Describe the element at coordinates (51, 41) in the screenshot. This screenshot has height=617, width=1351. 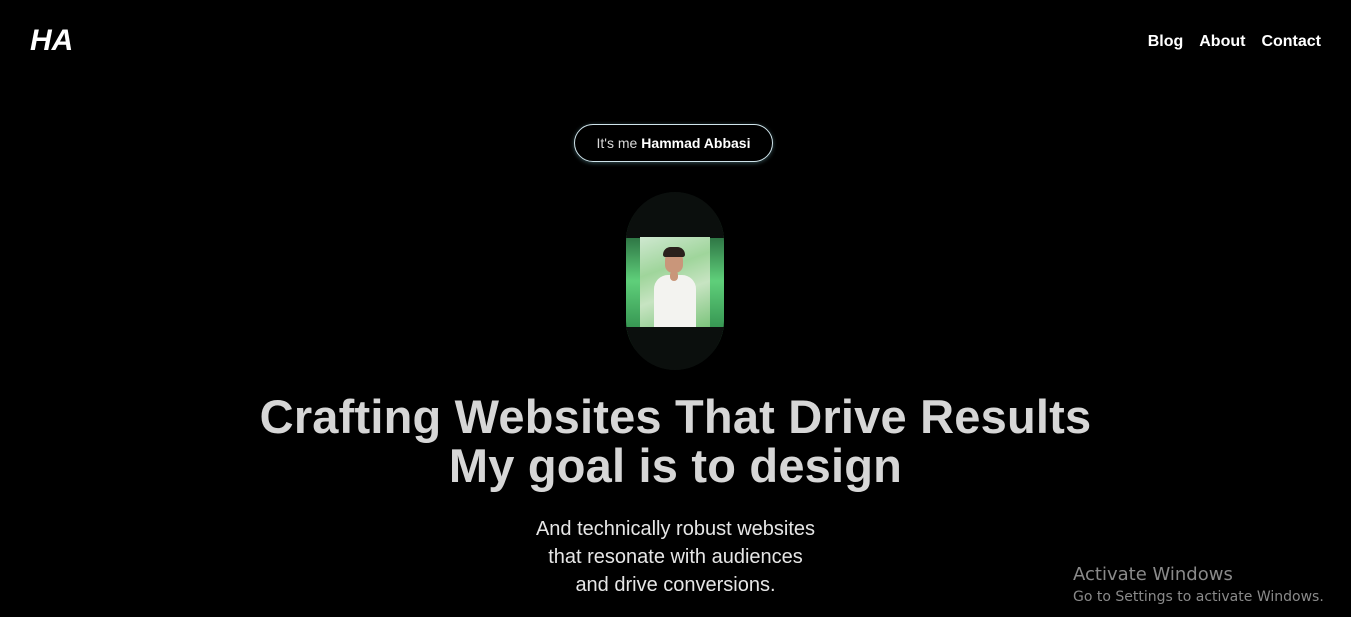
I see `site-logo: HA` at that location.